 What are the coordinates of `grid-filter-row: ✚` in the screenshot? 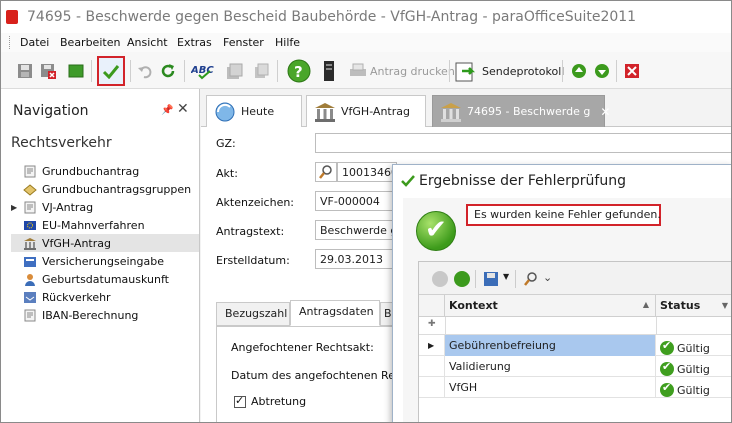 It's located at (575, 326).